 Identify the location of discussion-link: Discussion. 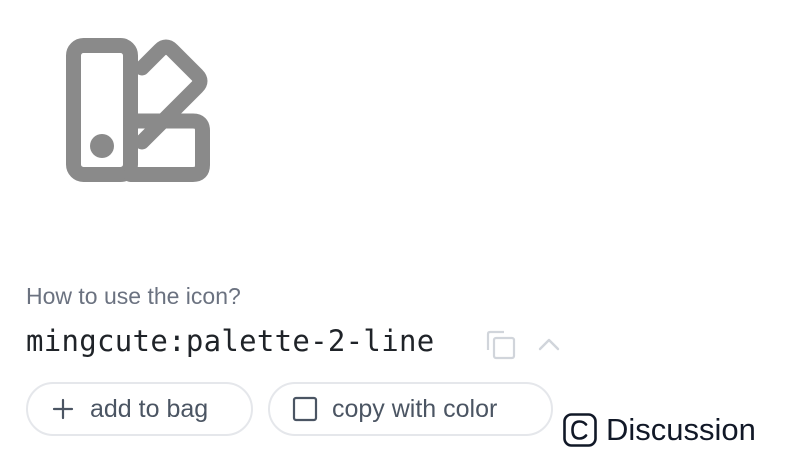
(659, 430).